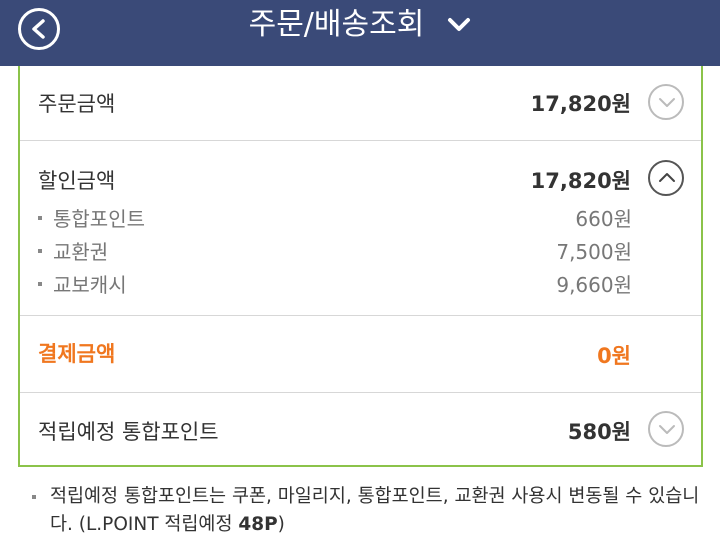  I want to click on discount-item: 교환권 7,500원, so click(338, 251).